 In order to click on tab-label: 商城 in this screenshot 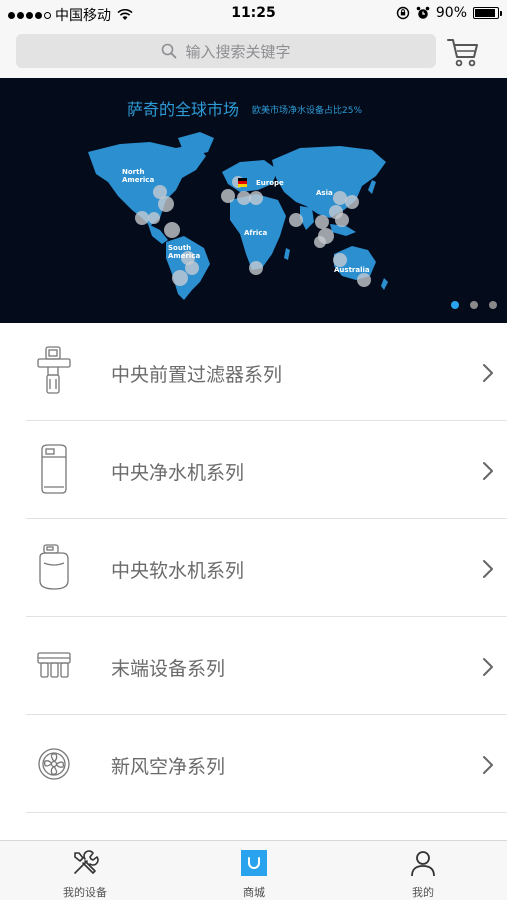, I will do `click(254, 892)`.